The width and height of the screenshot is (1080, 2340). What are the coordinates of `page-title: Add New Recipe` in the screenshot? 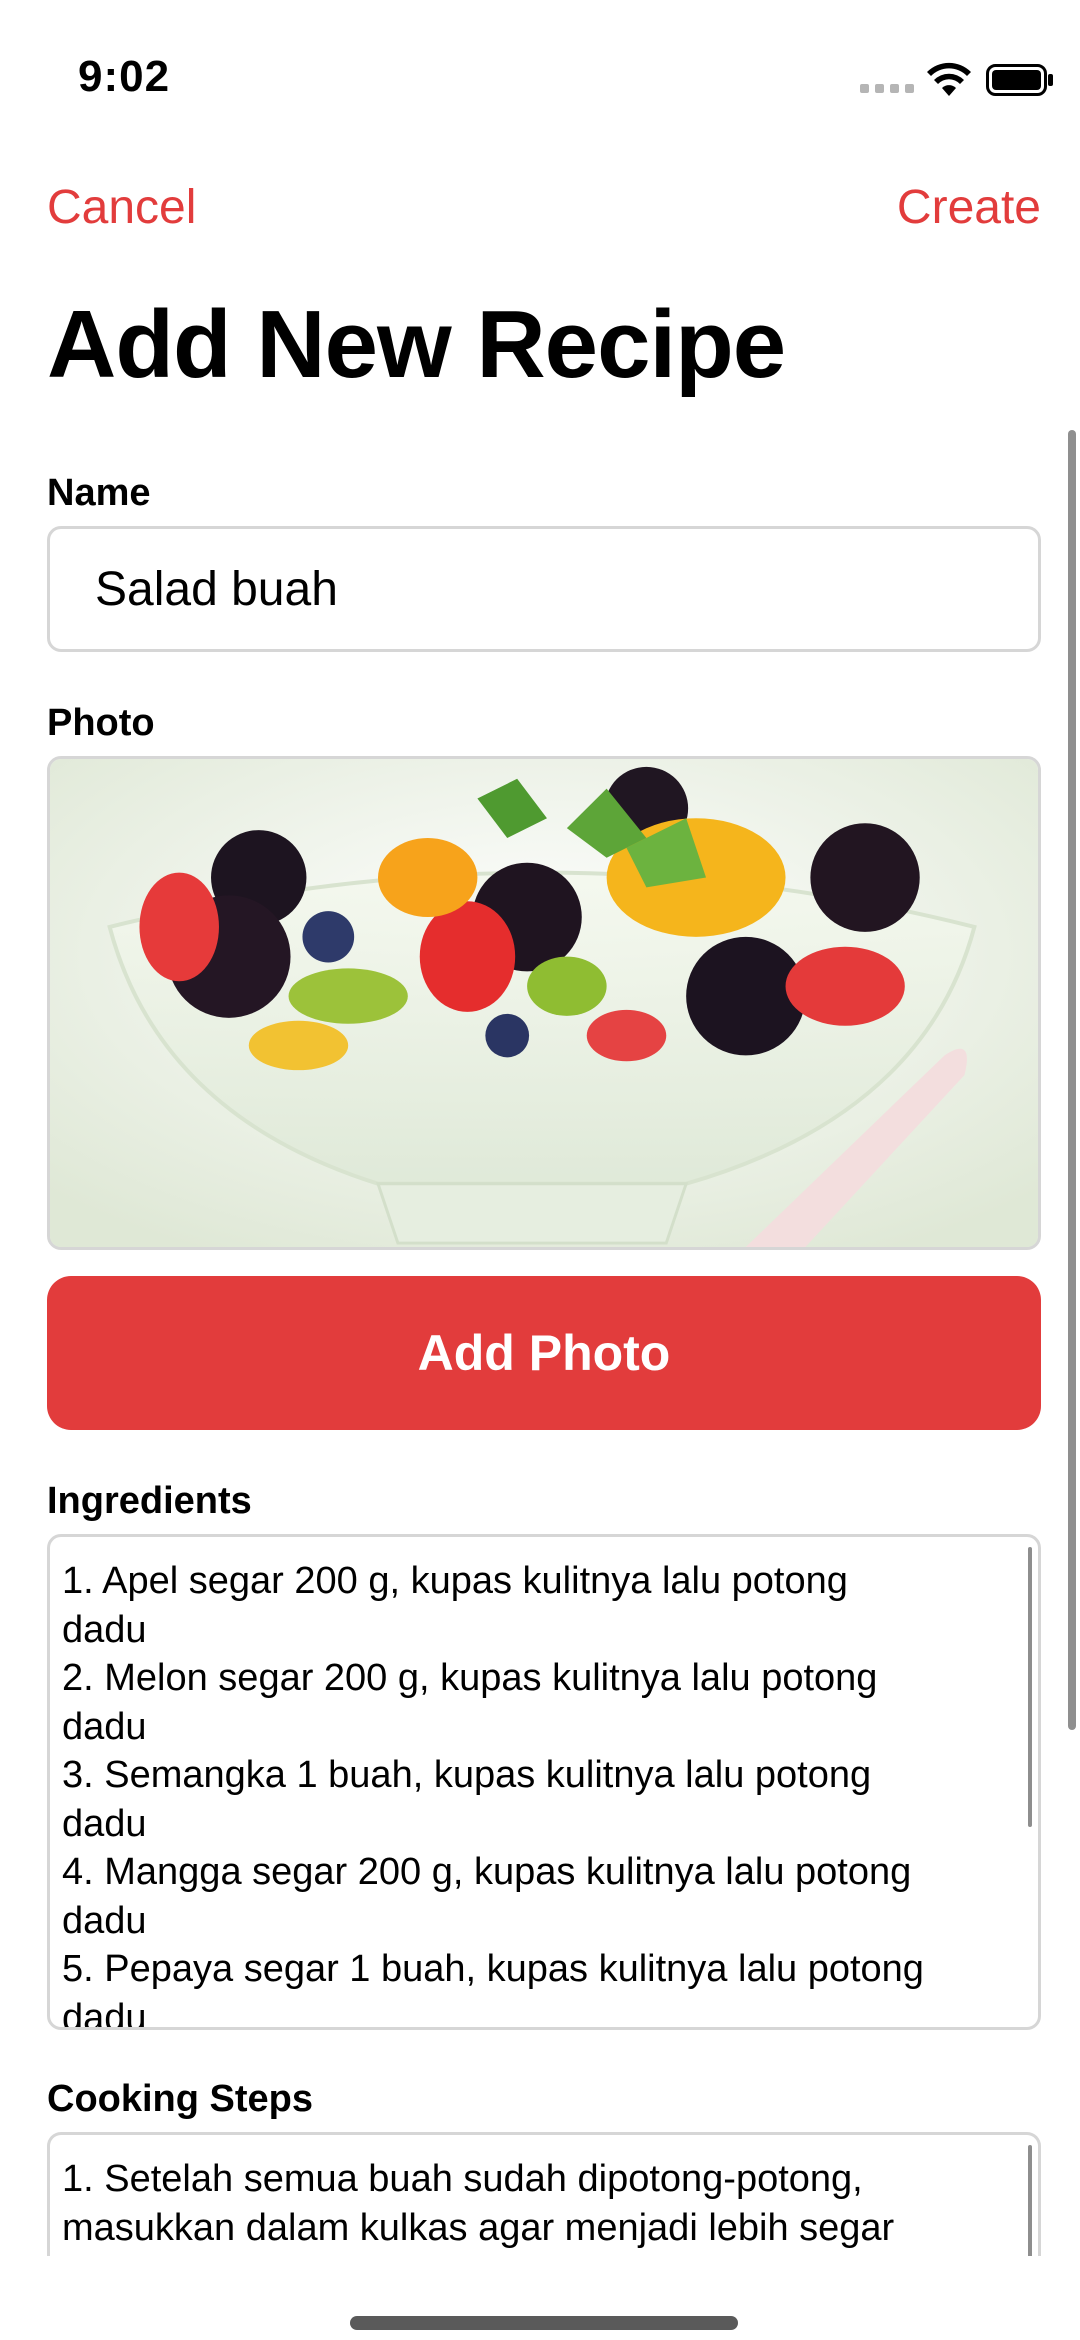 It's located at (416, 344).